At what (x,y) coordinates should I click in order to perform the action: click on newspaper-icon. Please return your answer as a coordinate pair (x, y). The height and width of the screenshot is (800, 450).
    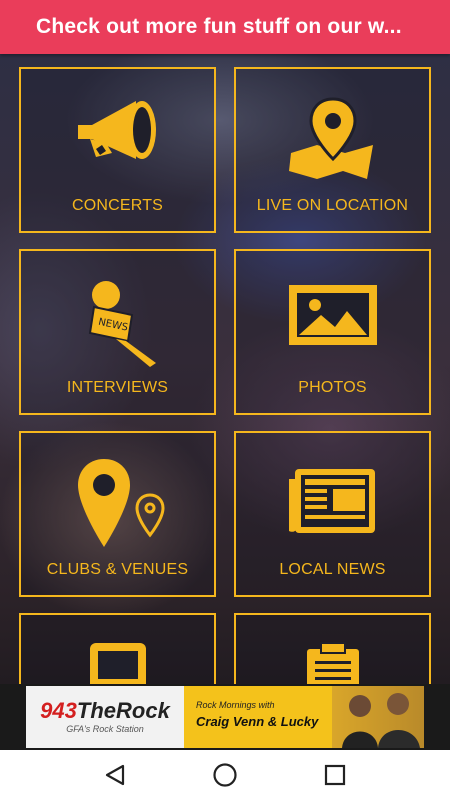
    Looking at the image, I should click on (331, 501).